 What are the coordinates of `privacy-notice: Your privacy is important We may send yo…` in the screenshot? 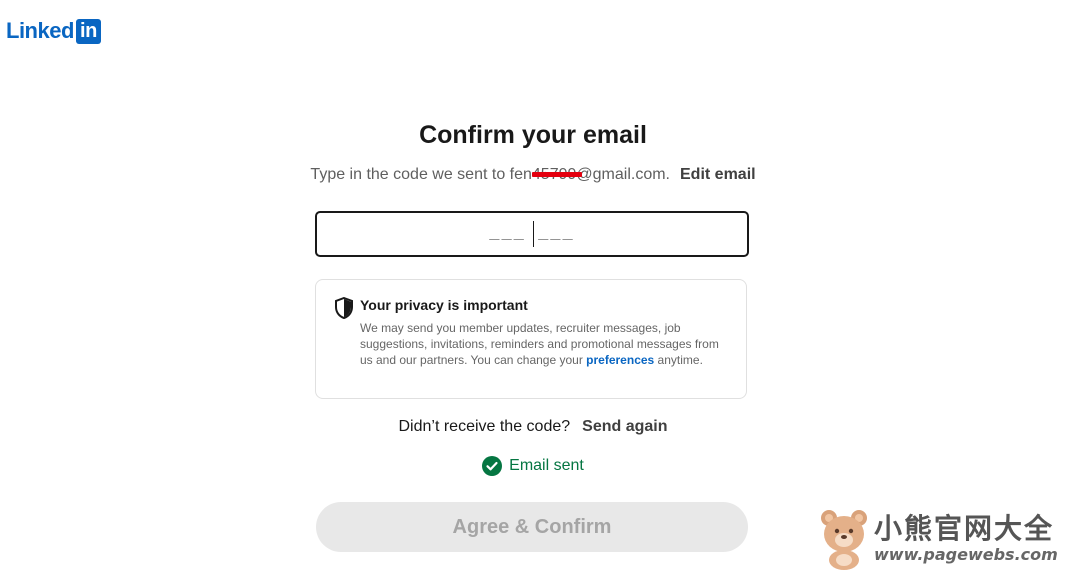 It's located at (531, 339).